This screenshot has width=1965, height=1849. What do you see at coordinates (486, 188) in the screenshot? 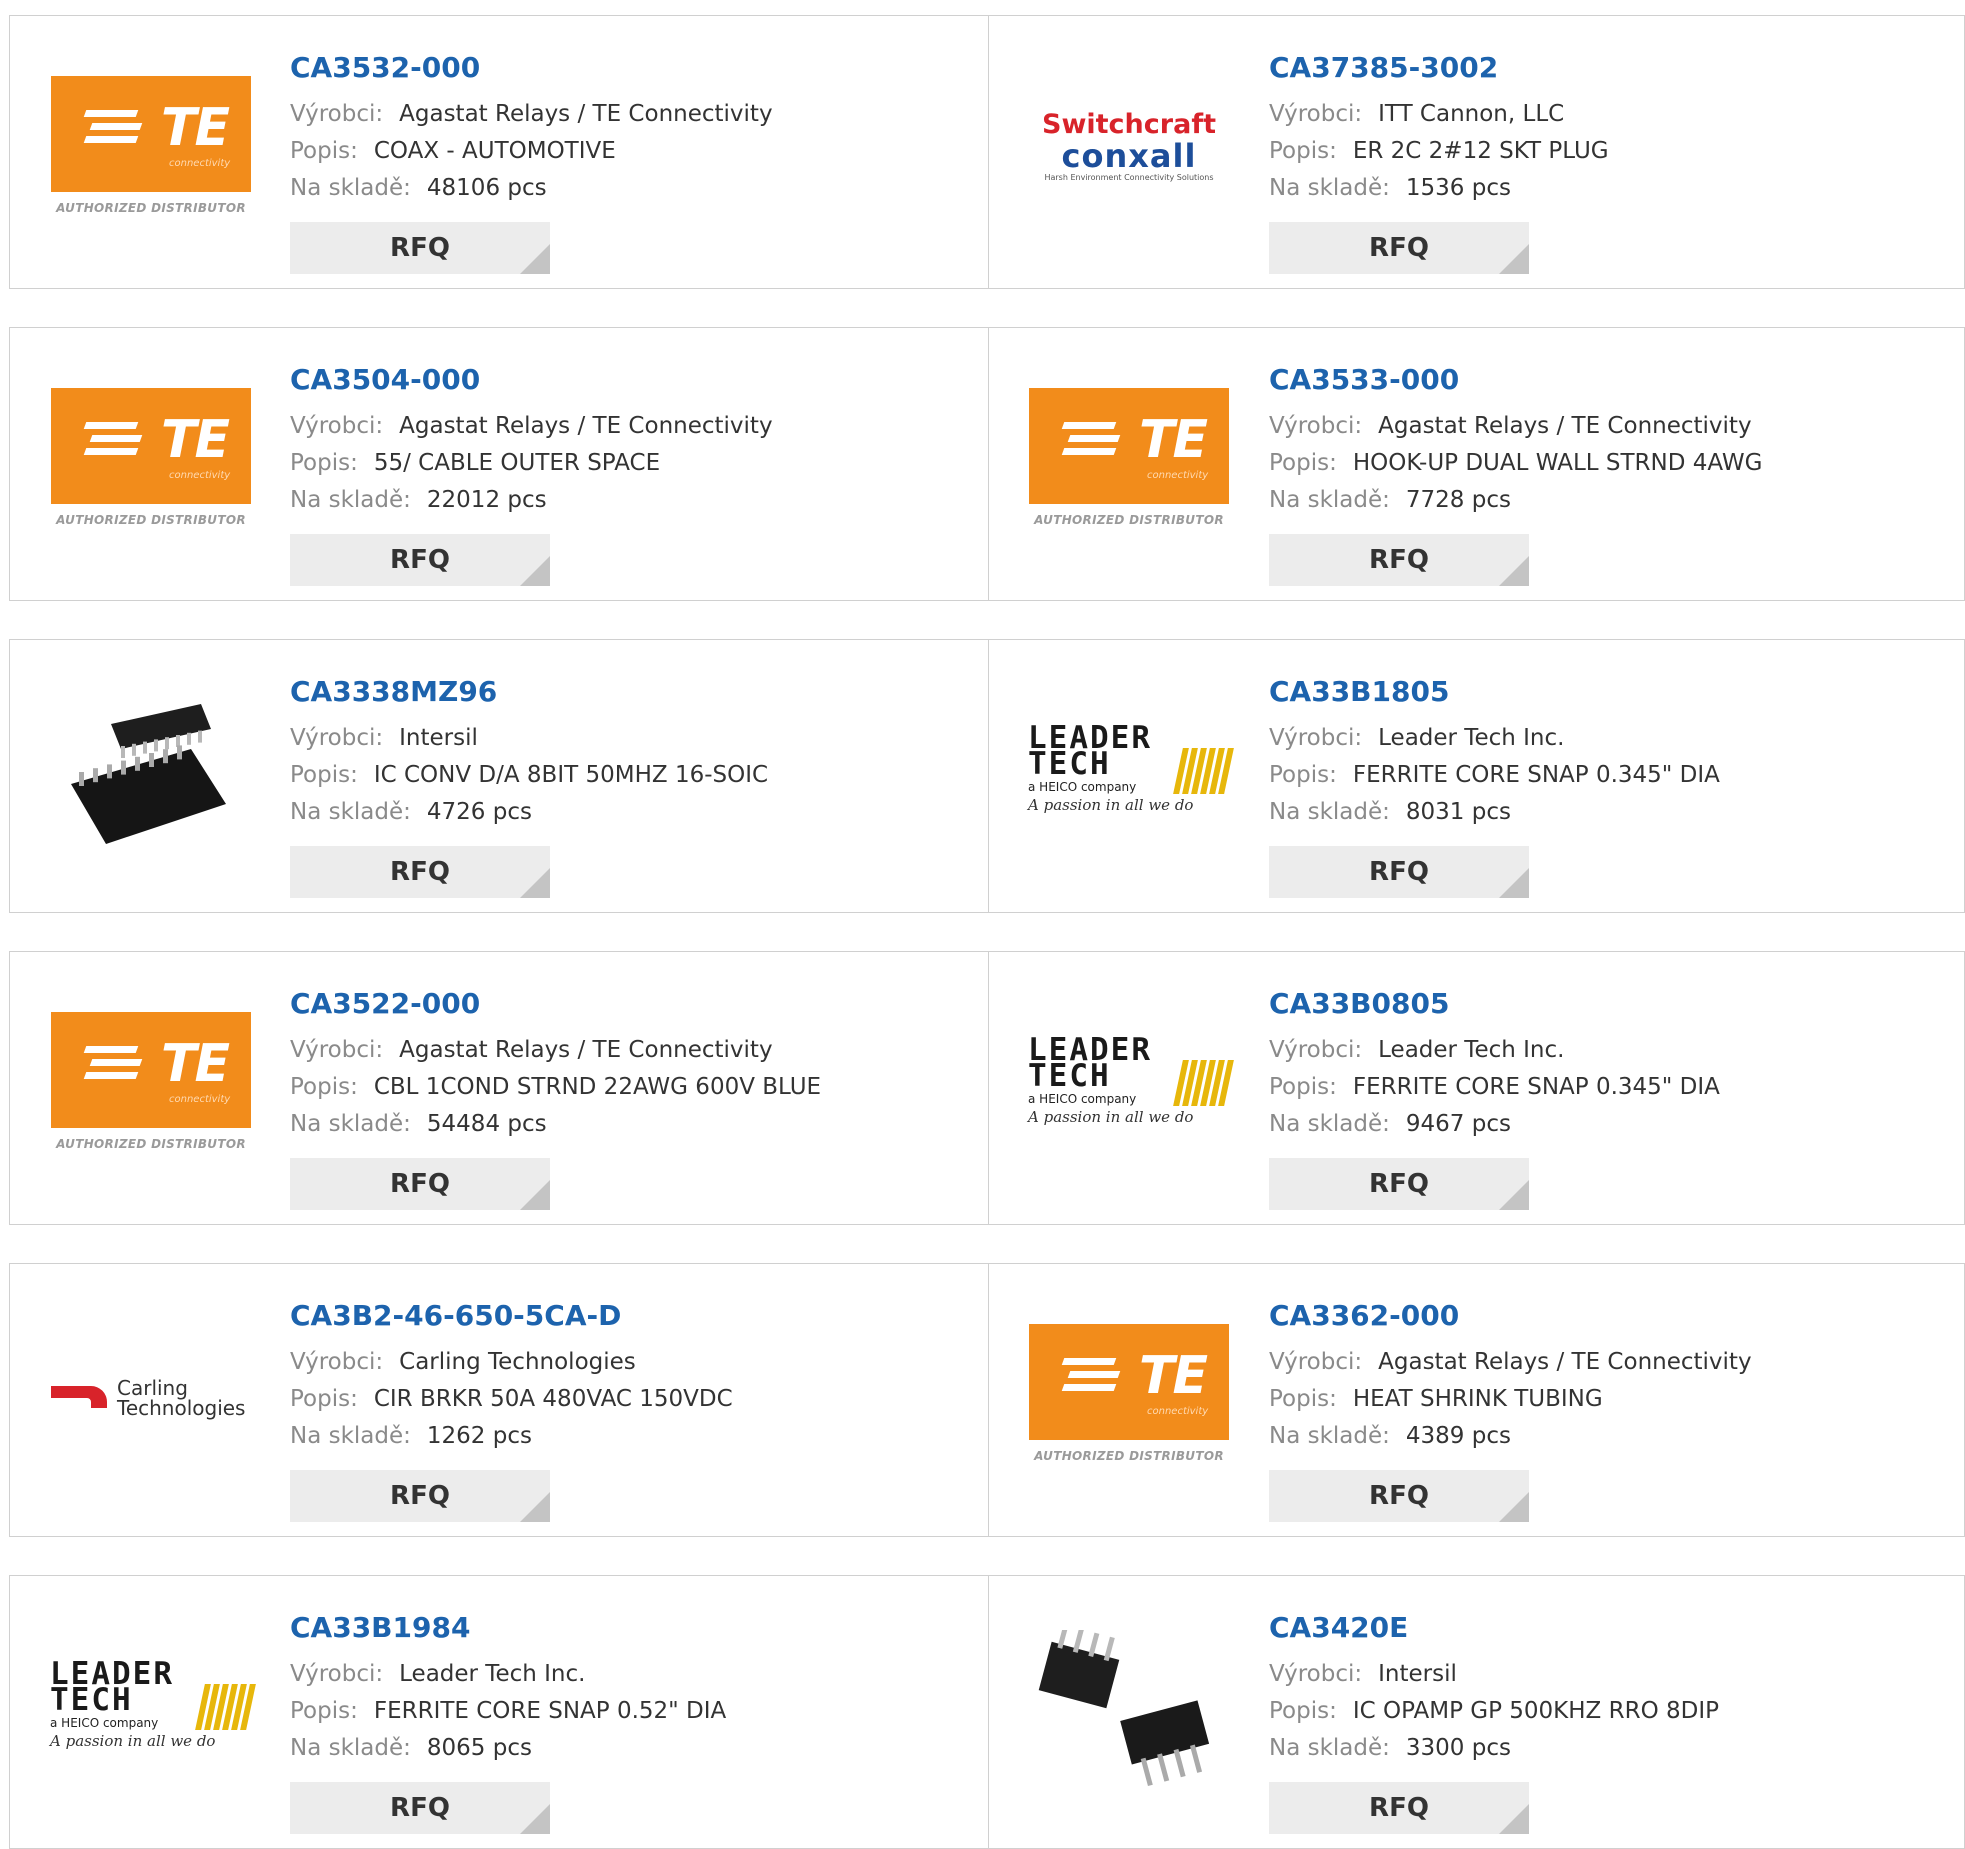
I see `stock-value: 48106 pcs` at bounding box center [486, 188].